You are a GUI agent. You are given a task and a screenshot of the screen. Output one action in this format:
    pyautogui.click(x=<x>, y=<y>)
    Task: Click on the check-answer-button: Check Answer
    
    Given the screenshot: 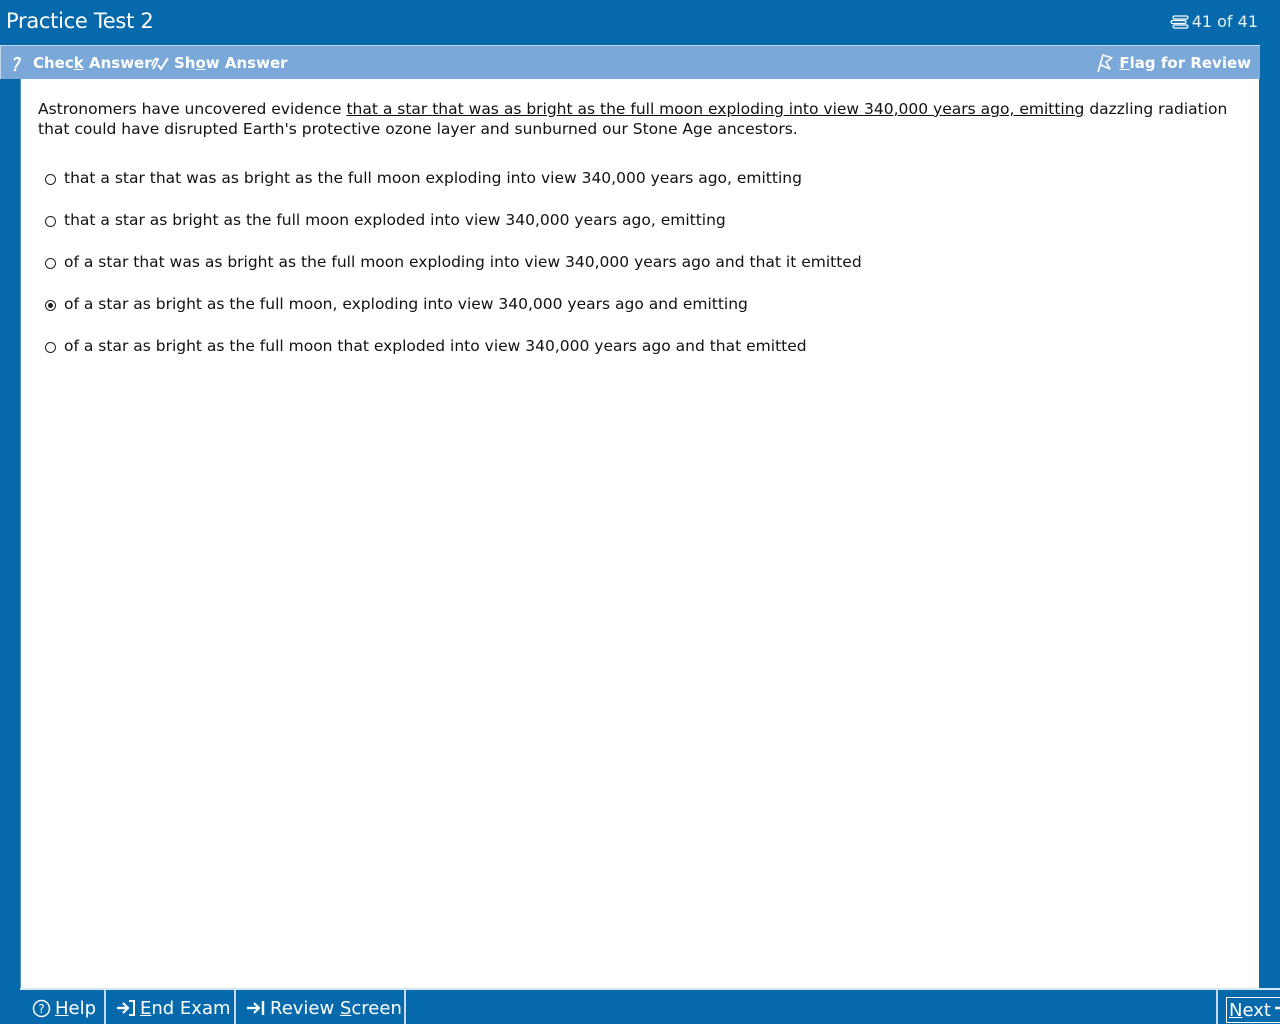 What is the action you would take?
    pyautogui.click(x=81, y=62)
    